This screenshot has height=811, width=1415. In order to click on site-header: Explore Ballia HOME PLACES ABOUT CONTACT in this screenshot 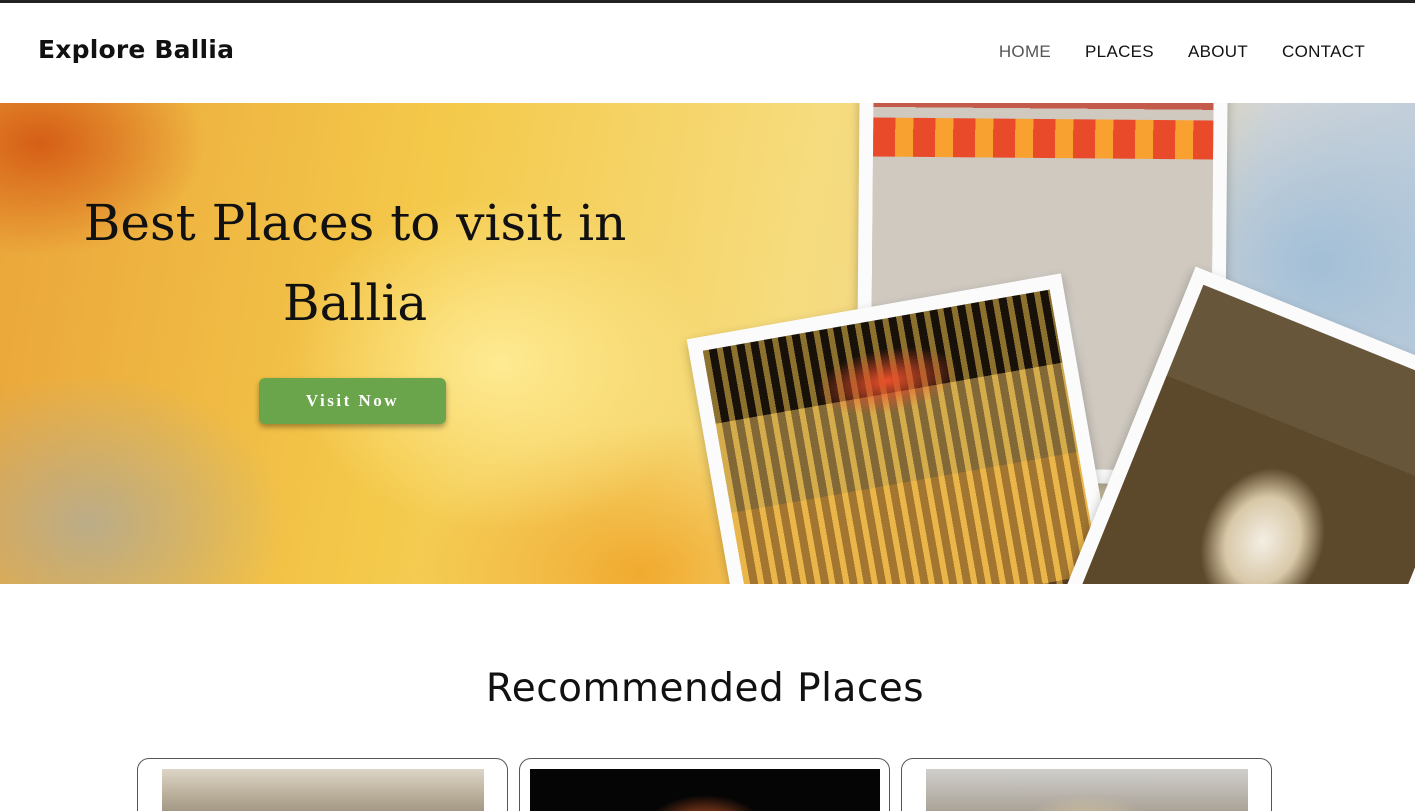, I will do `click(707, 53)`.